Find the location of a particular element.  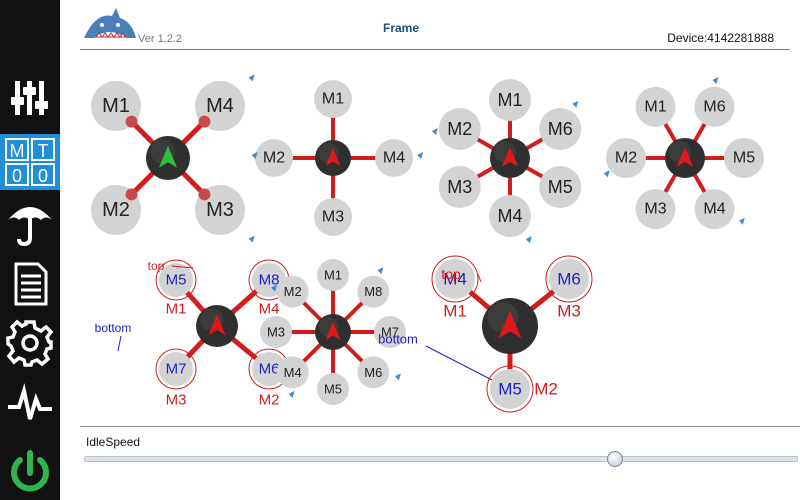

motor-test-glyph: T is located at coordinates (43, 151).